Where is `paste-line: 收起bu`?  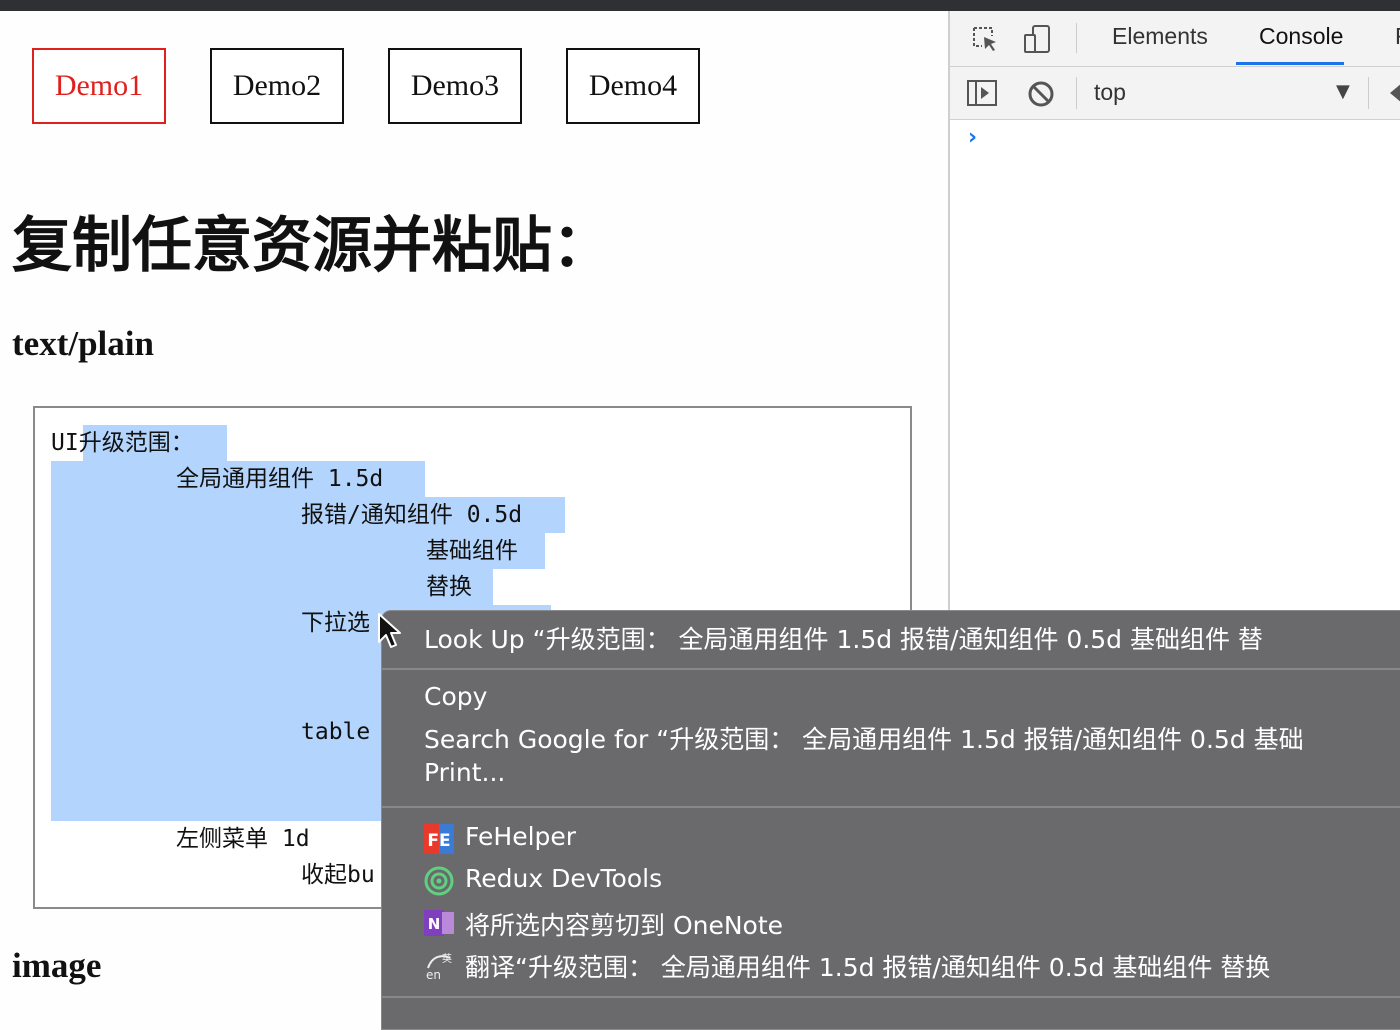 paste-line: 收起bu is located at coordinates (338, 875).